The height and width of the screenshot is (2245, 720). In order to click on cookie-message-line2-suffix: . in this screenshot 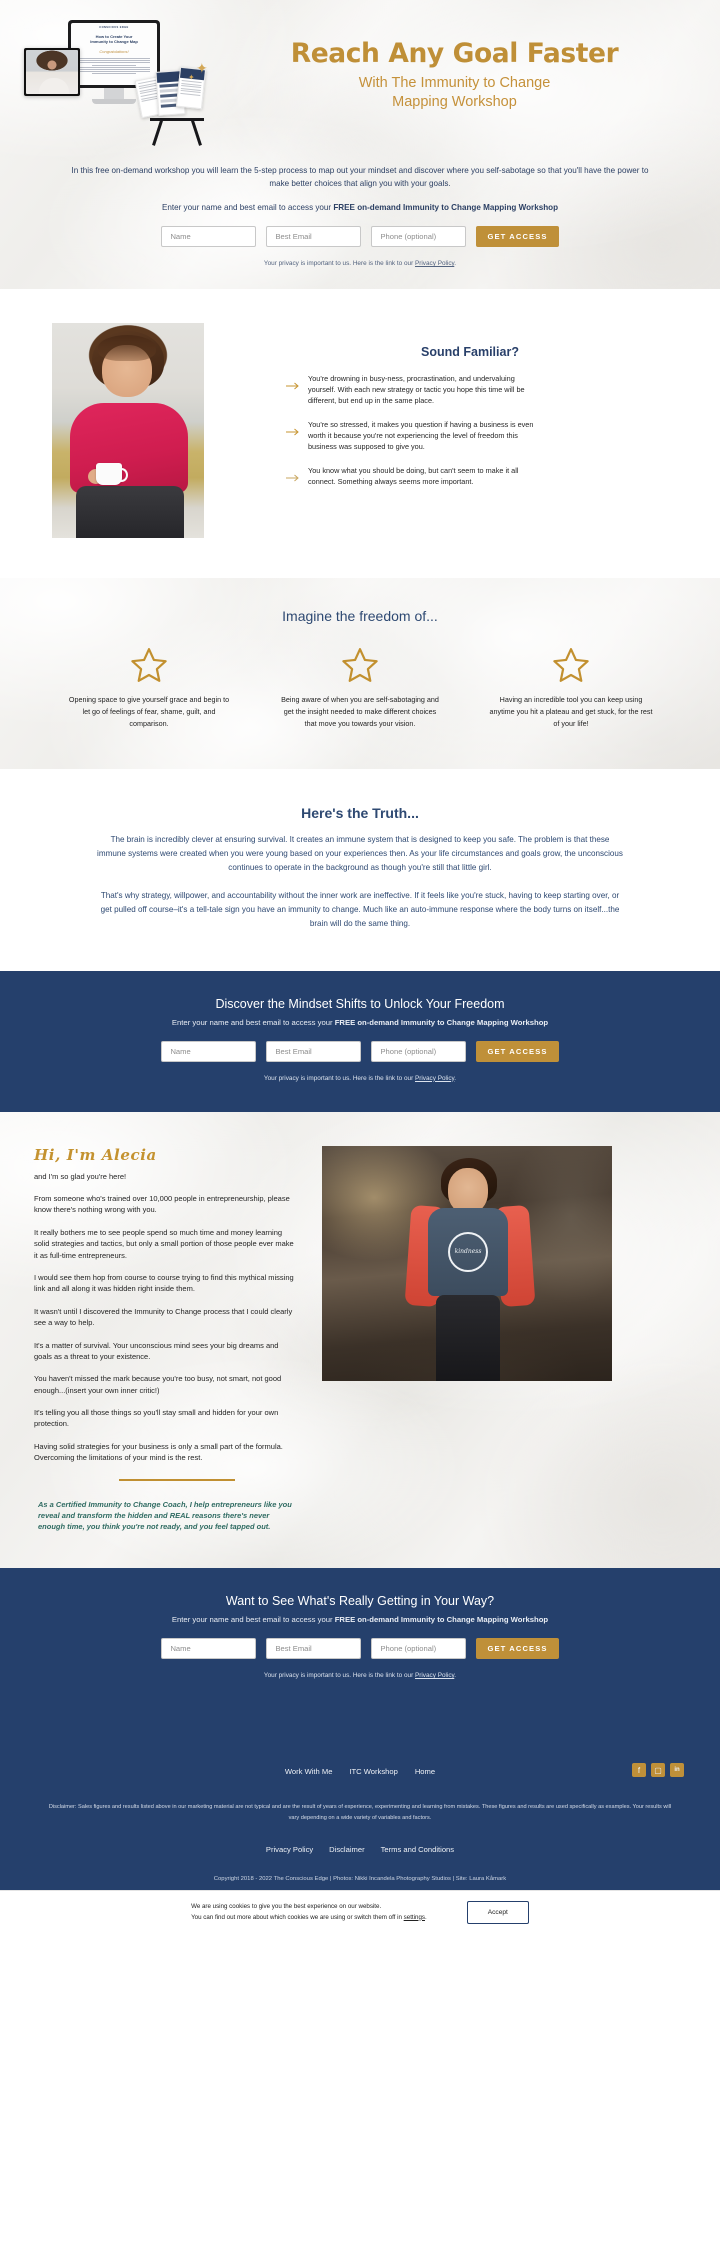, I will do `click(425, 1917)`.